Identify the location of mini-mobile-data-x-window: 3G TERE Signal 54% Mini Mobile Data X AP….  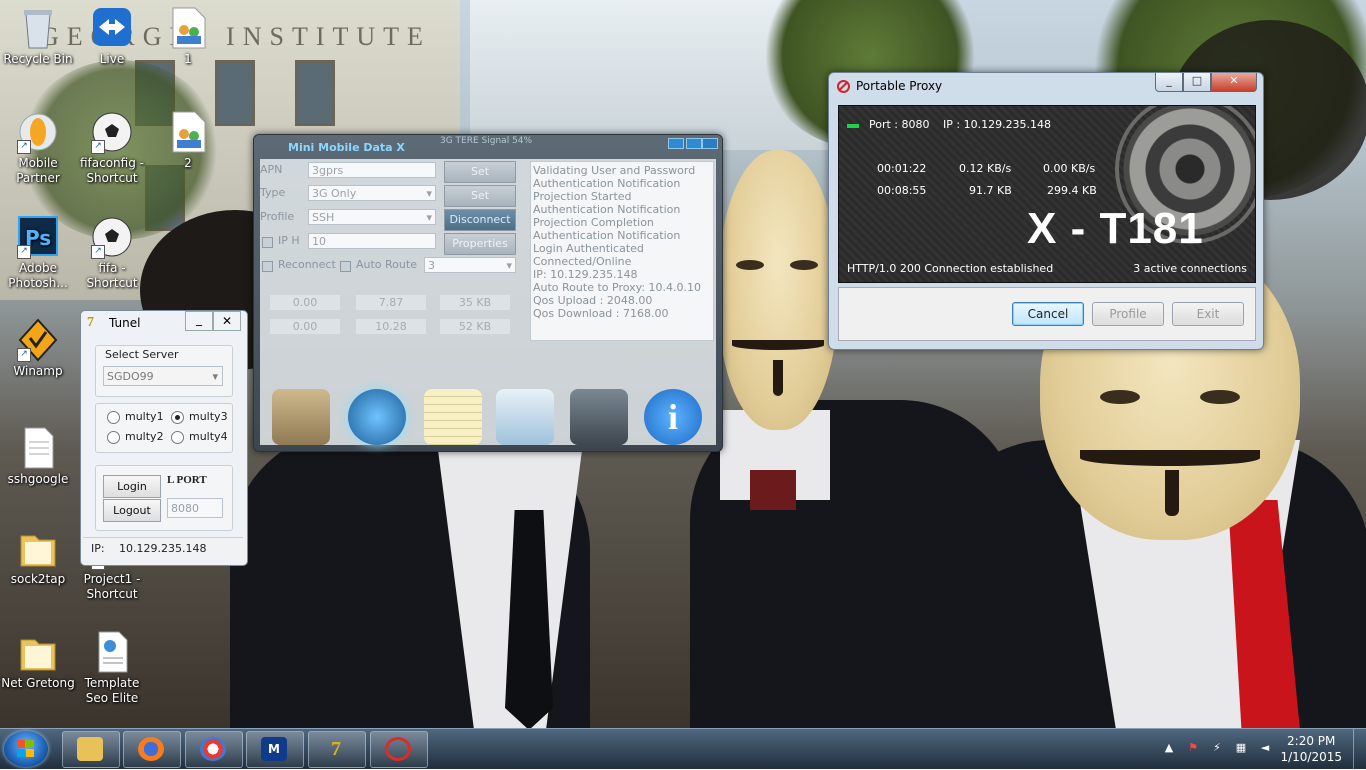
(488, 293).